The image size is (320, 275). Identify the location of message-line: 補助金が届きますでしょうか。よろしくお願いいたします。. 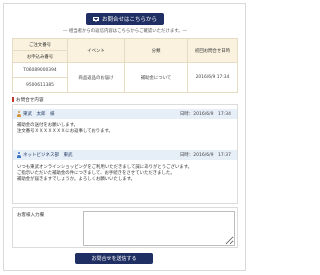
(76, 179).